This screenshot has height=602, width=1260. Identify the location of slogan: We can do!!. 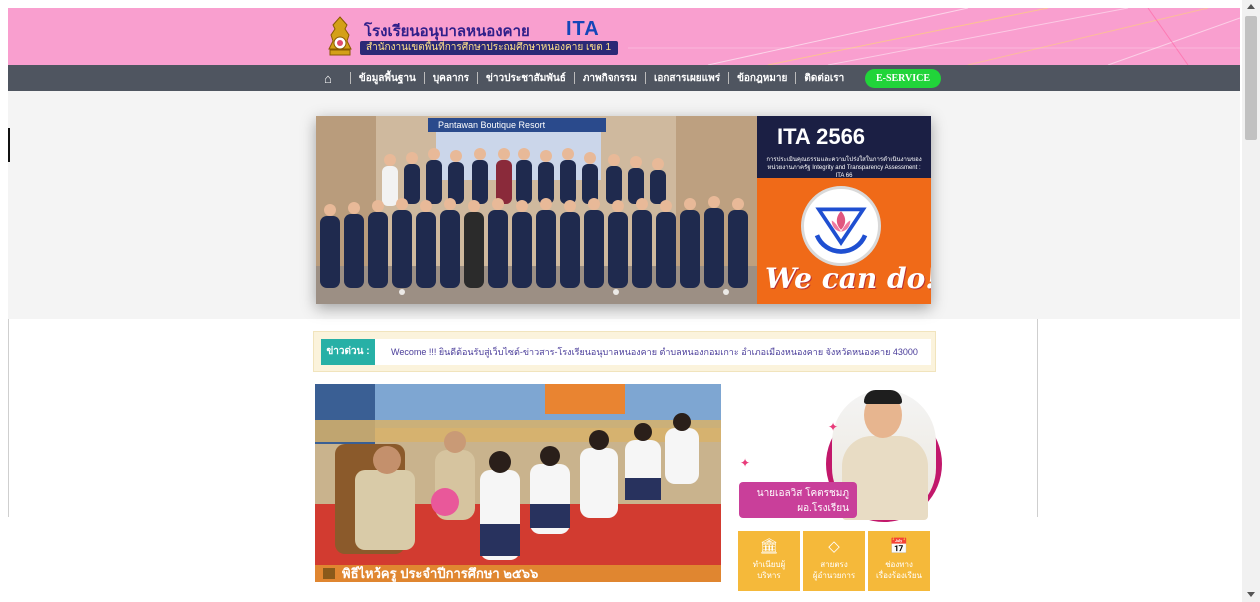
(848, 278).